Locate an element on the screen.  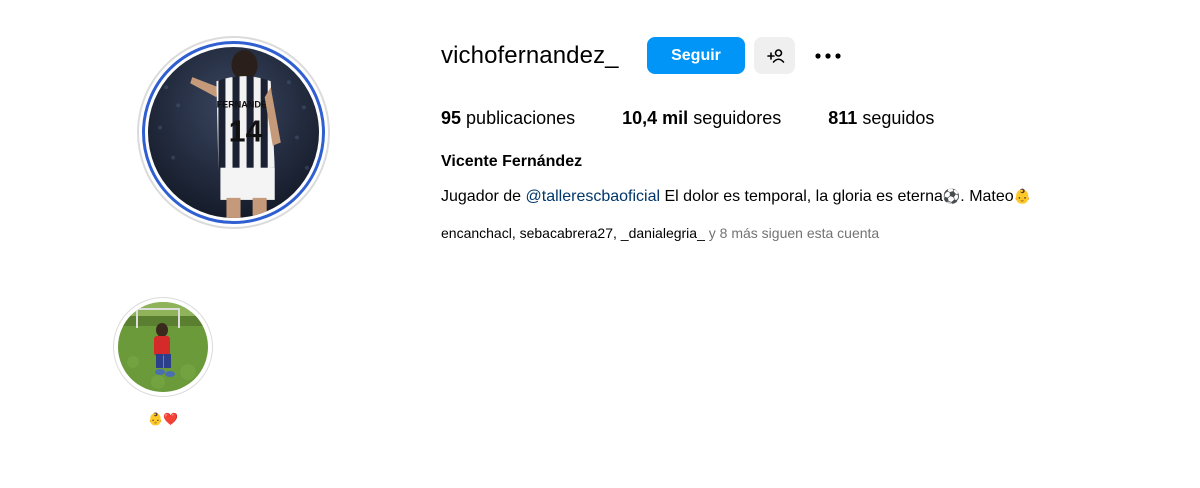
more-options-icon is located at coordinates (828, 55).